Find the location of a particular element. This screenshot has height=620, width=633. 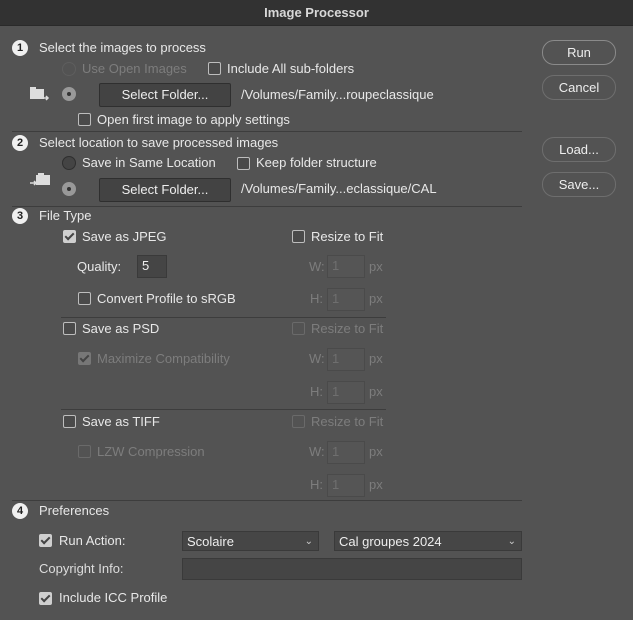

quality-input: 5 is located at coordinates (152, 266).